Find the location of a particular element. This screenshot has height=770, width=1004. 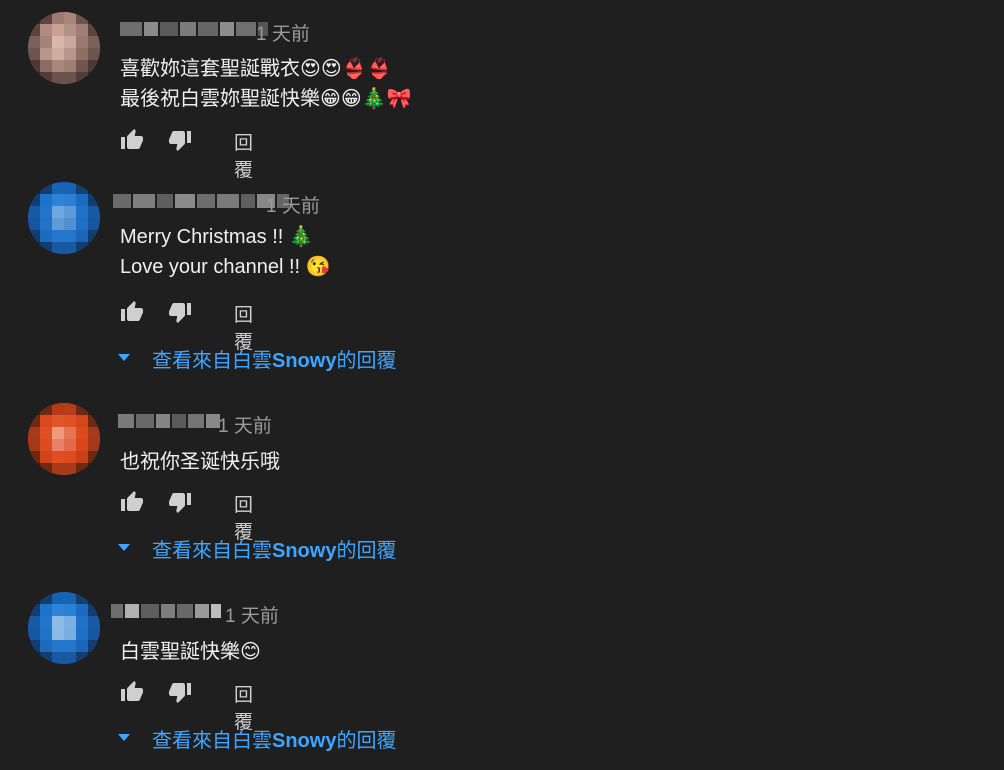

comment-text-line: 喜歡妳這套聖誕戰衣😍😍👙👙 is located at coordinates (256, 68).